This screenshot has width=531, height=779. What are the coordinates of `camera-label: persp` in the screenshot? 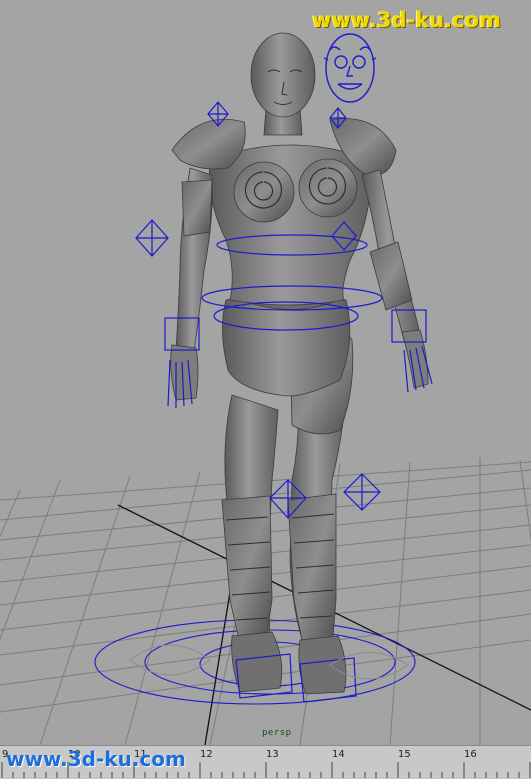 It's located at (277, 733).